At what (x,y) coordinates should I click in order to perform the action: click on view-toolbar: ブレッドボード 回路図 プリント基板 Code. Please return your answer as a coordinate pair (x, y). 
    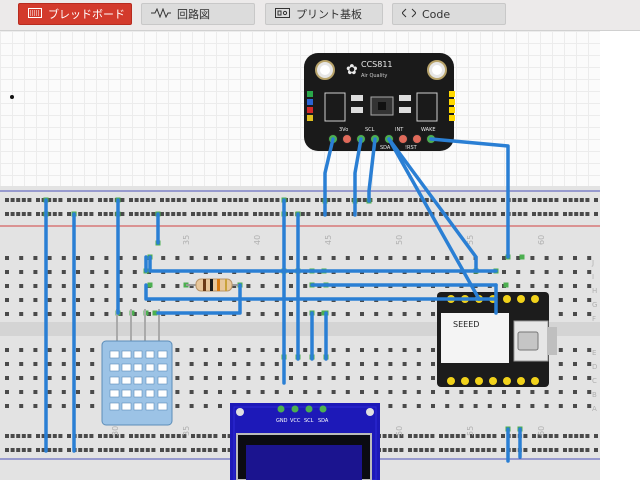
    Looking at the image, I should click on (320, 15).